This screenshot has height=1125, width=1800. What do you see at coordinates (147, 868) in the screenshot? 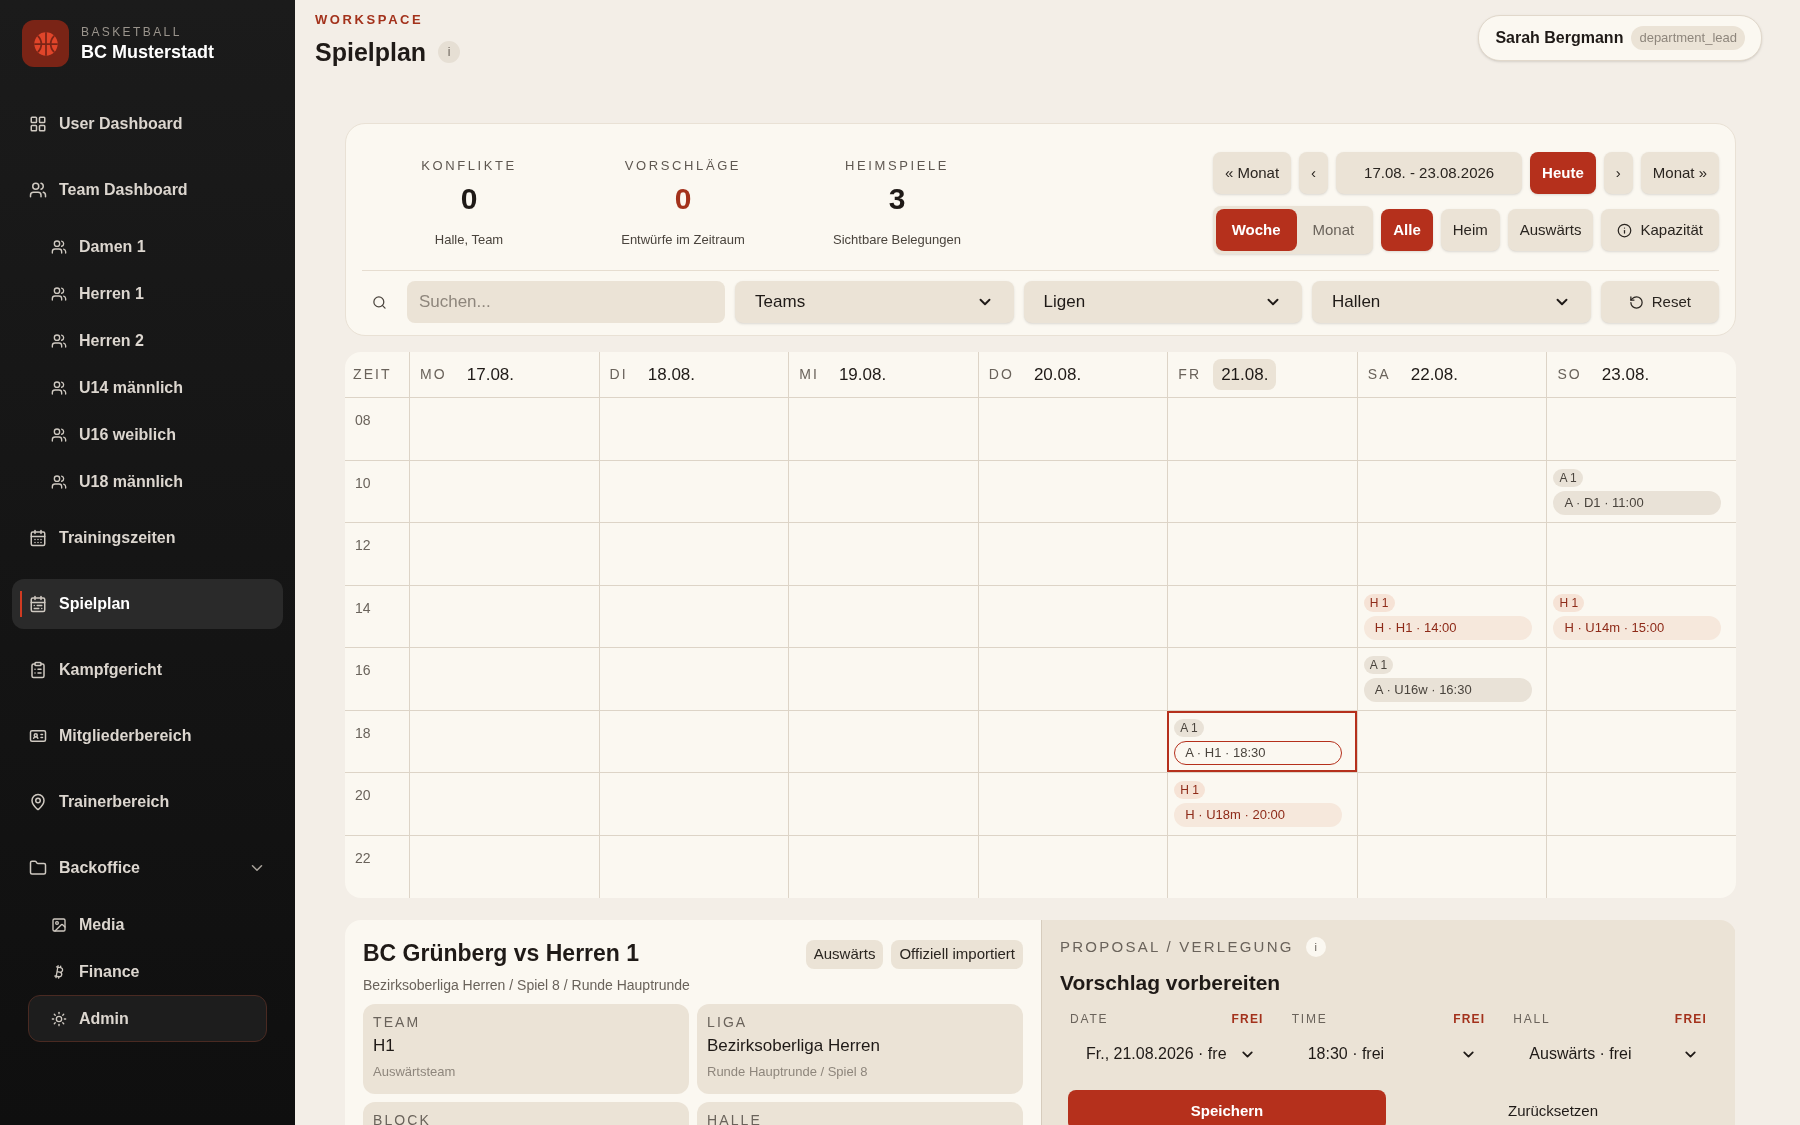
I see `sidebar-item: Backoffice` at bounding box center [147, 868].